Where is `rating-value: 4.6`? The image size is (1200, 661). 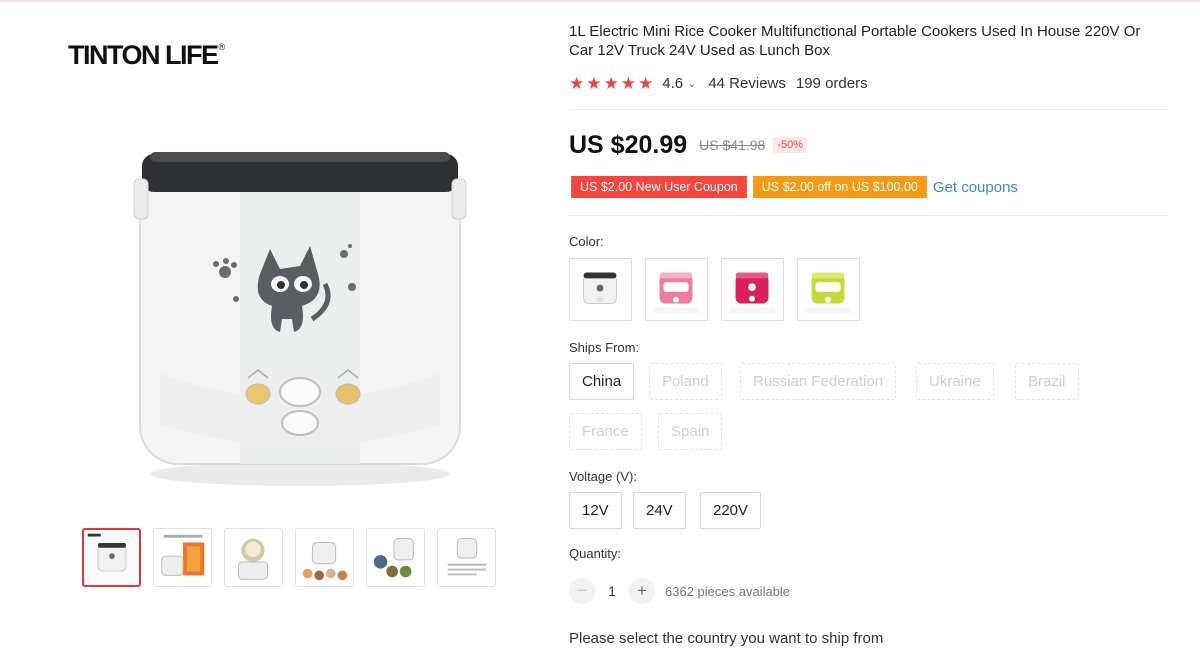 rating-value: 4.6 is located at coordinates (672, 83).